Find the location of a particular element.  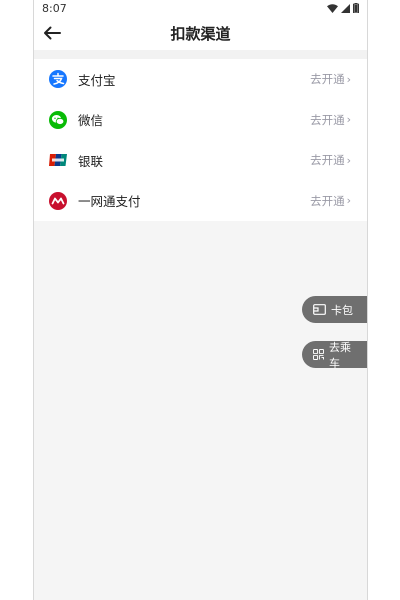

card-wallet-button: 卡包 is located at coordinates (334, 309).